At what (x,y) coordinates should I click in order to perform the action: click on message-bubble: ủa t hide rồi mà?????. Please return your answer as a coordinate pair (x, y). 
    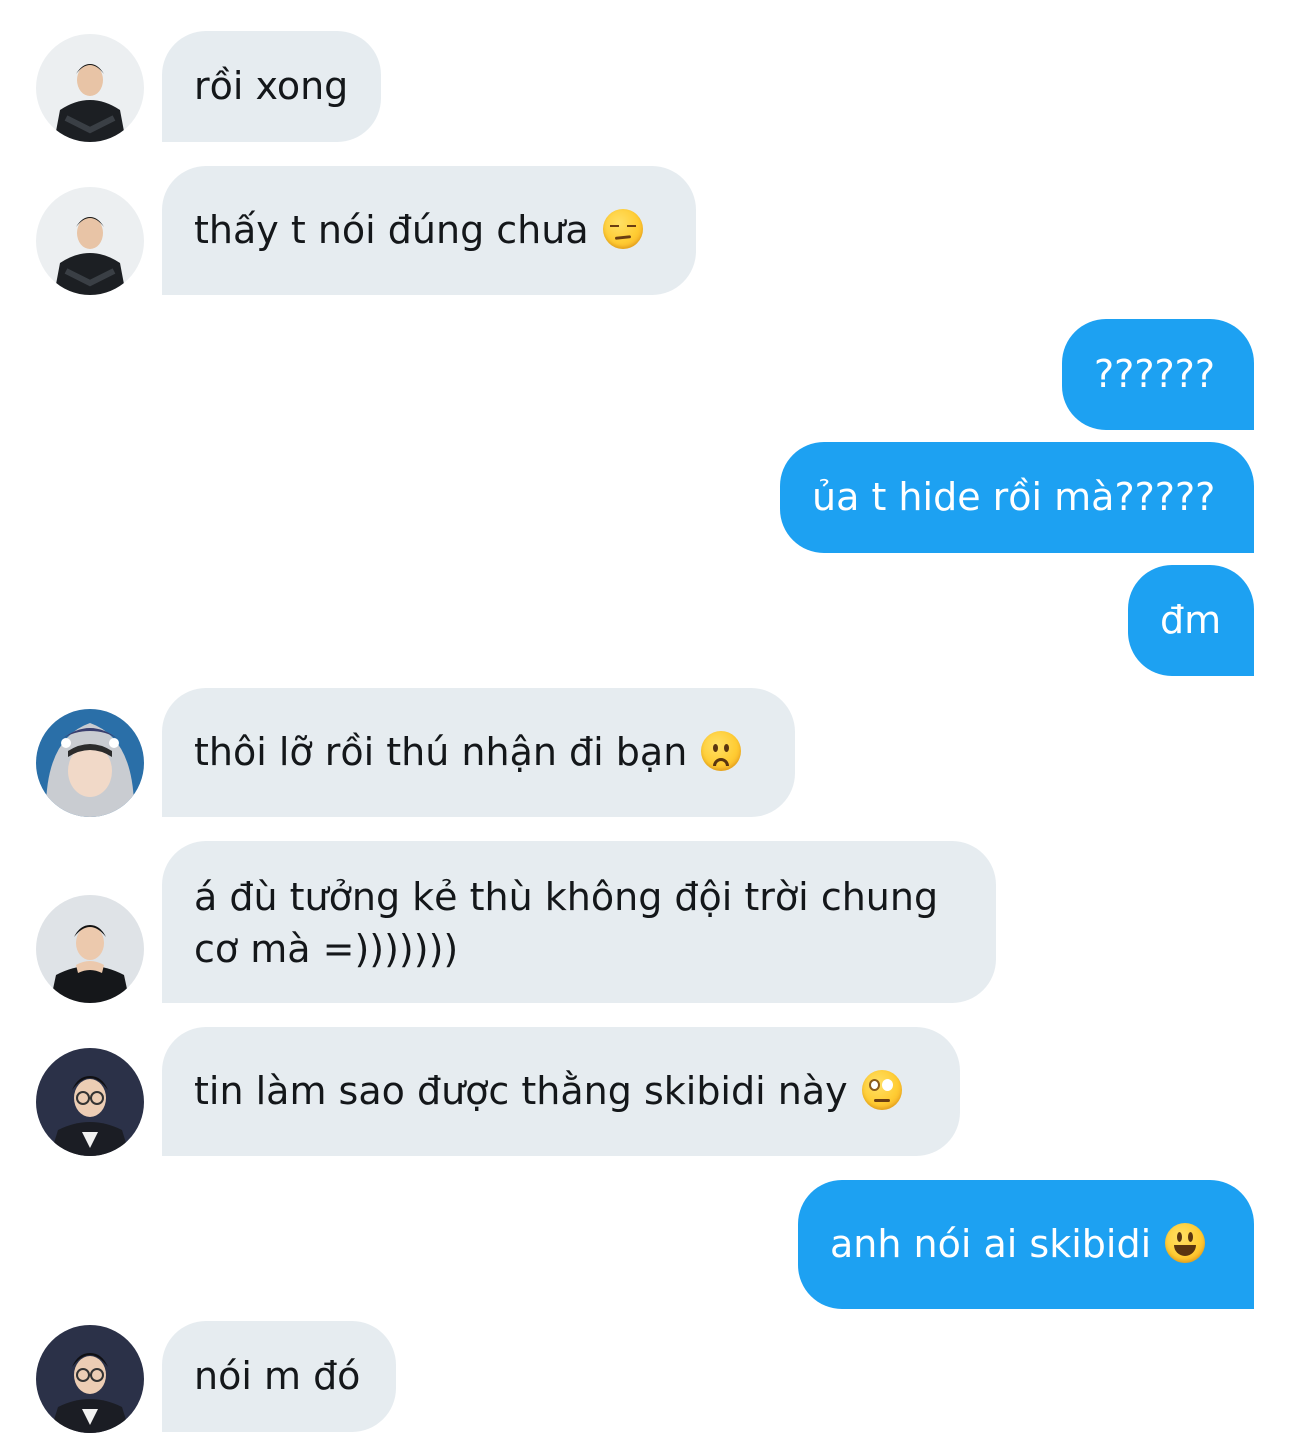
    Looking at the image, I should click on (1017, 497).